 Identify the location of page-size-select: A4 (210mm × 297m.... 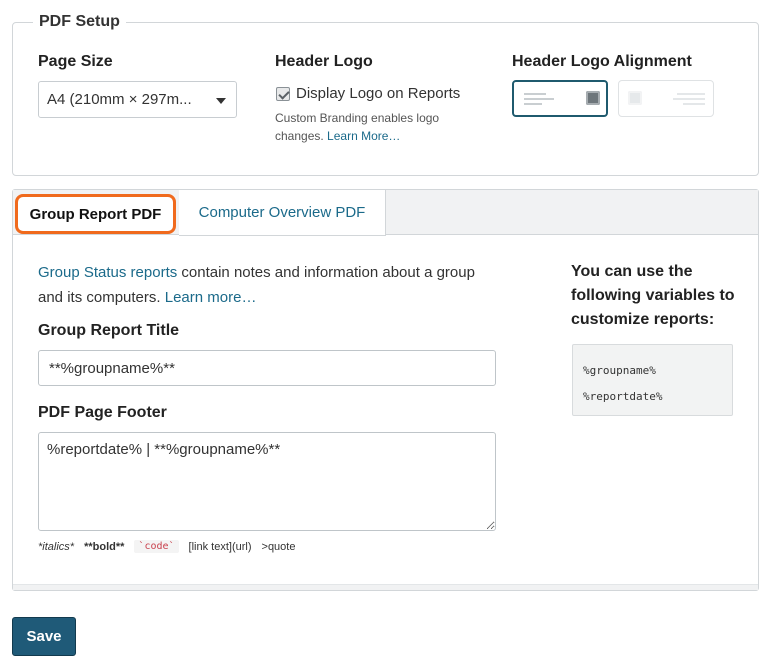
(137, 99).